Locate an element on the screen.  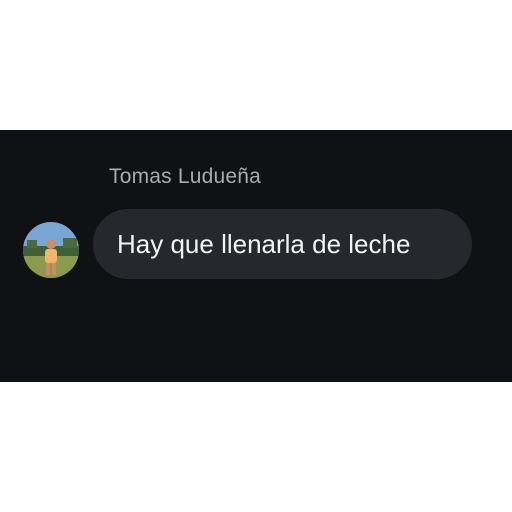
avatar-photo-icon is located at coordinates (51, 250).